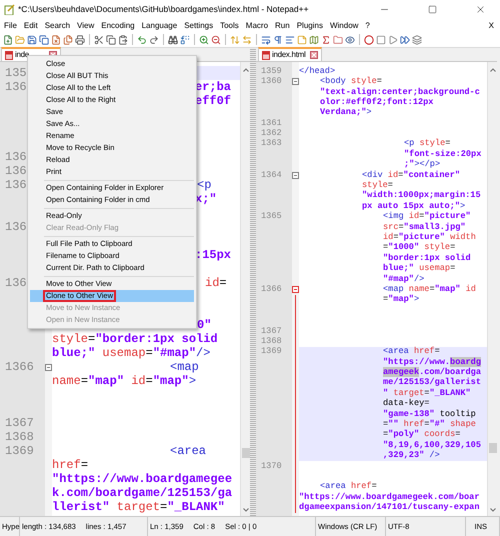 The image size is (500, 536). What do you see at coordinates (216, 39) in the screenshot?
I see `zoom-out-icon` at bounding box center [216, 39].